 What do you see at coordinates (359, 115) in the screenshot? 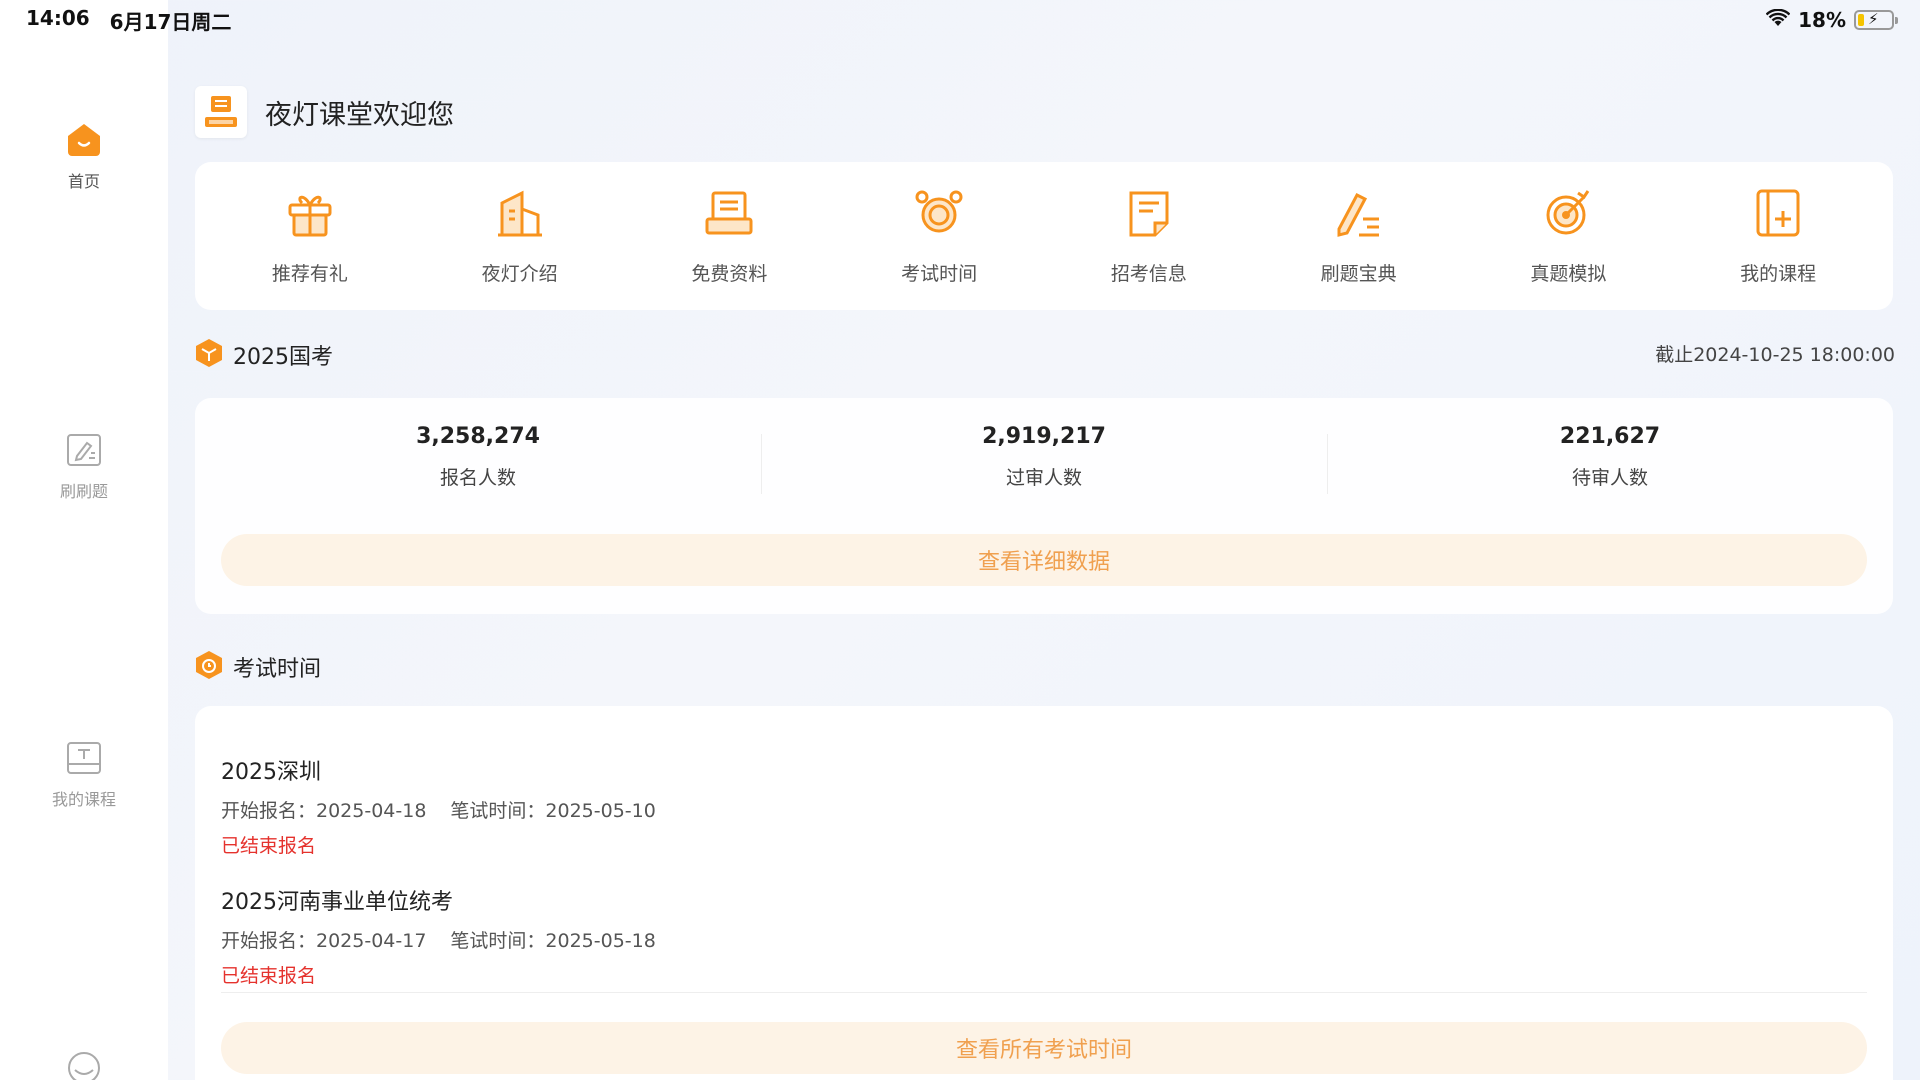
I see `page-title: 夜灯课堂欢迎您` at bounding box center [359, 115].